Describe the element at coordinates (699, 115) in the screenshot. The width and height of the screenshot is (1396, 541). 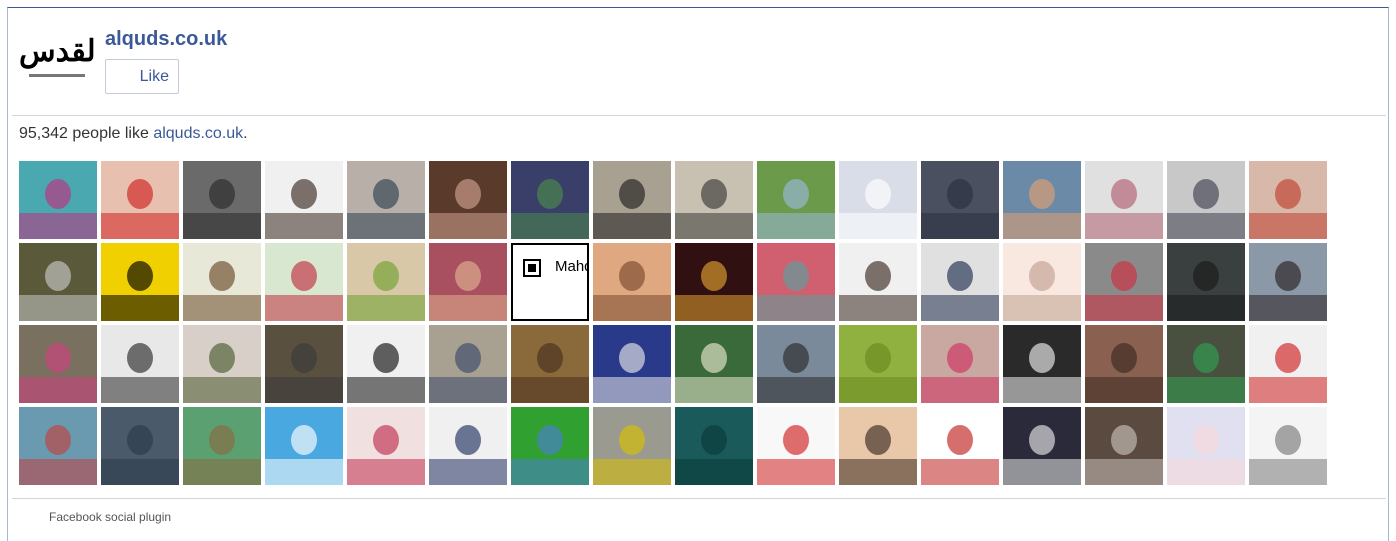
I see `header-divider` at that location.